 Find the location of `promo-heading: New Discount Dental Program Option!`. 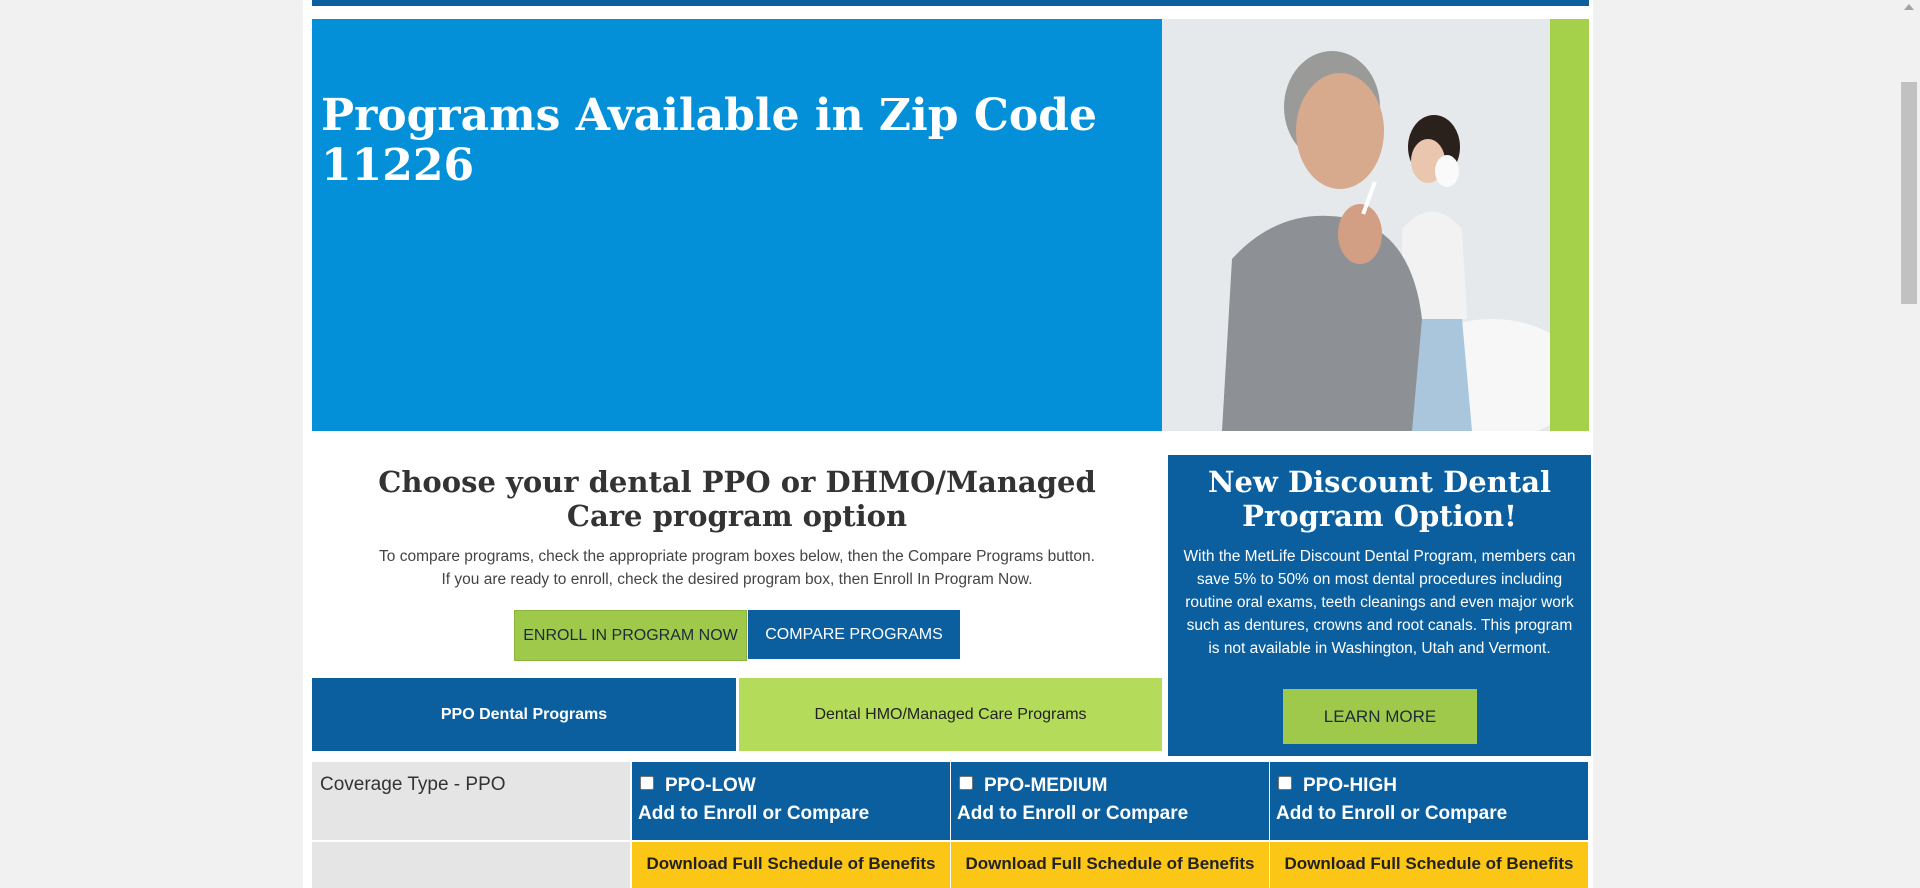

promo-heading: New Discount Dental Program Option! is located at coordinates (1379, 499).